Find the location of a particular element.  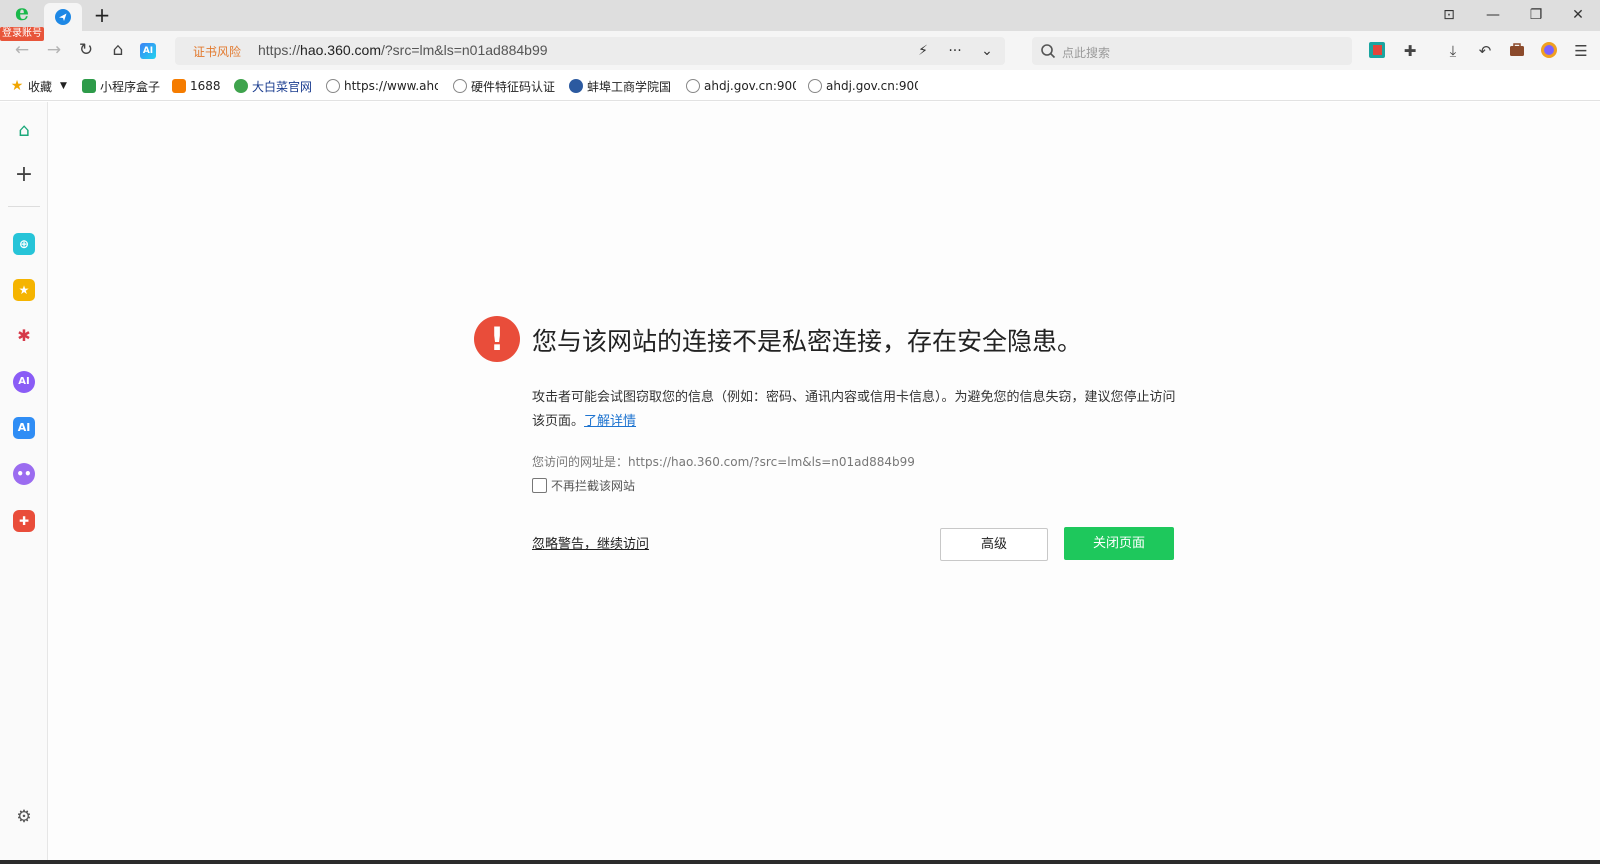

ai-assistant-icon: AI is located at coordinates (148, 51).